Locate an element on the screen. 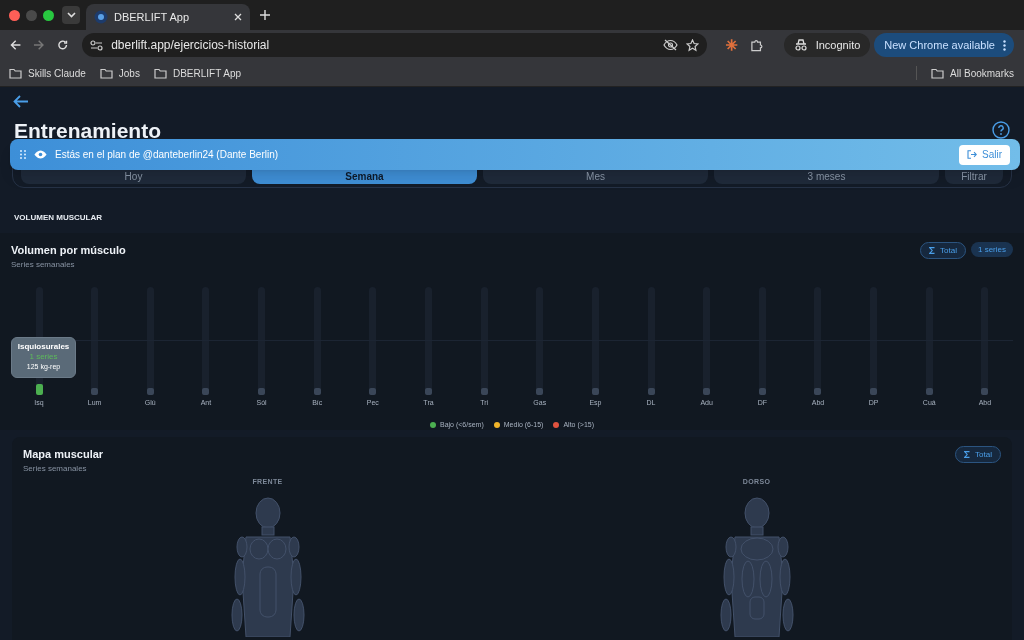 Image resolution: width=1024 pixels, height=640 pixels. app-favicon is located at coordinates (101, 17).